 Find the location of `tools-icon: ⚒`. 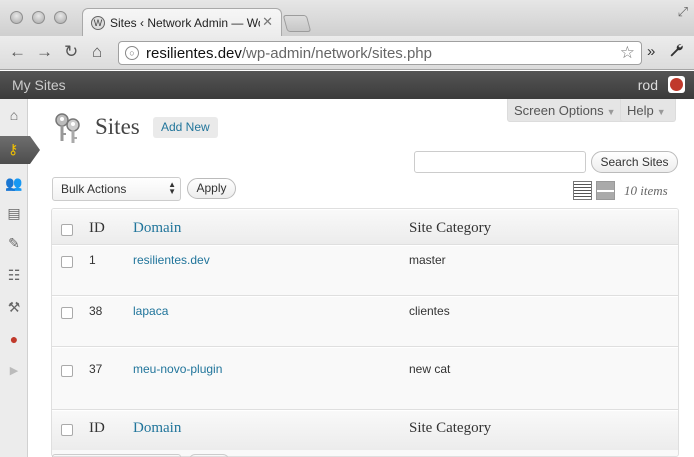

tools-icon: ⚒ is located at coordinates (14, 307).